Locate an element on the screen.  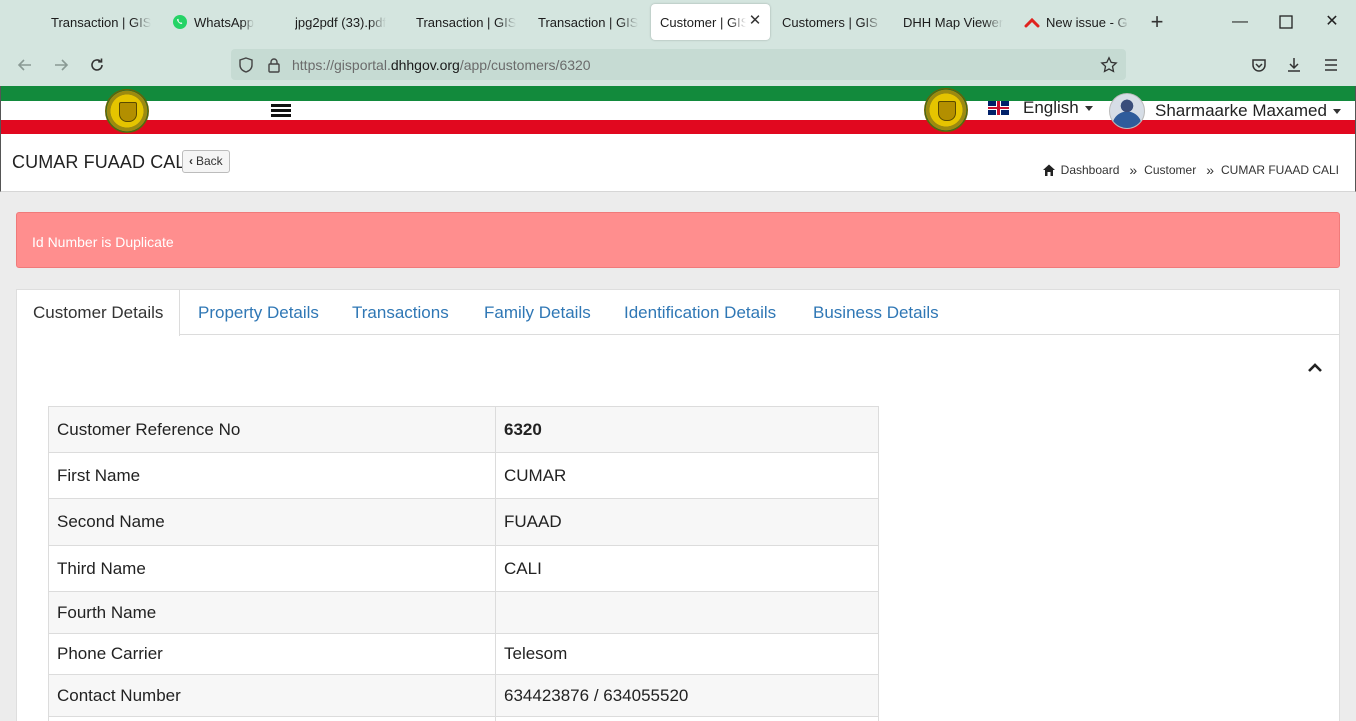
browser-tab-label: Customer | GIS Po is located at coordinates (703, 22).